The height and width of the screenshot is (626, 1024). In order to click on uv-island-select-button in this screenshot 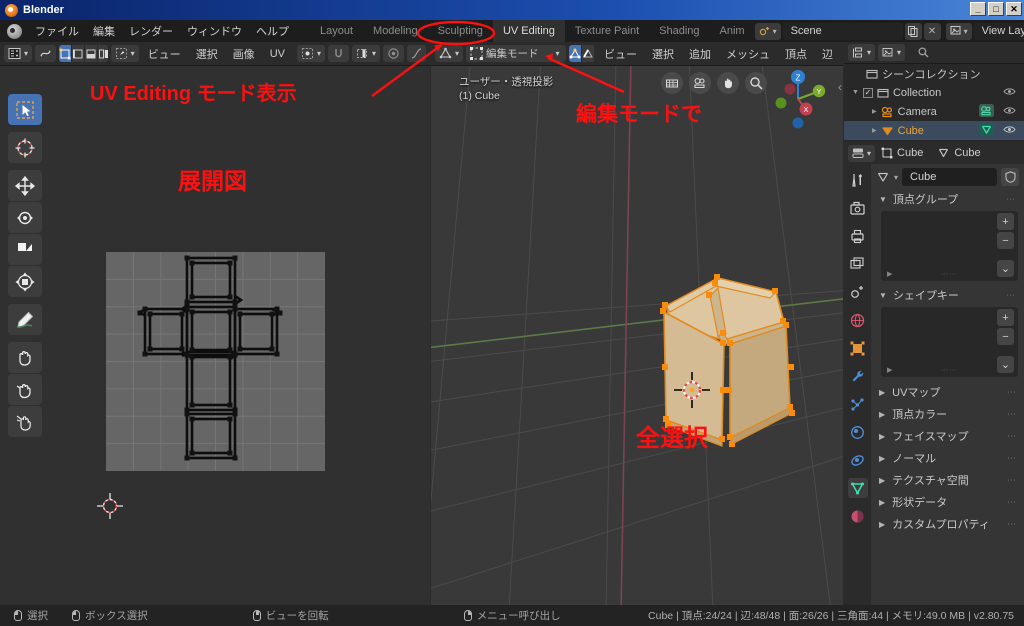, I will do `click(102, 53)`.